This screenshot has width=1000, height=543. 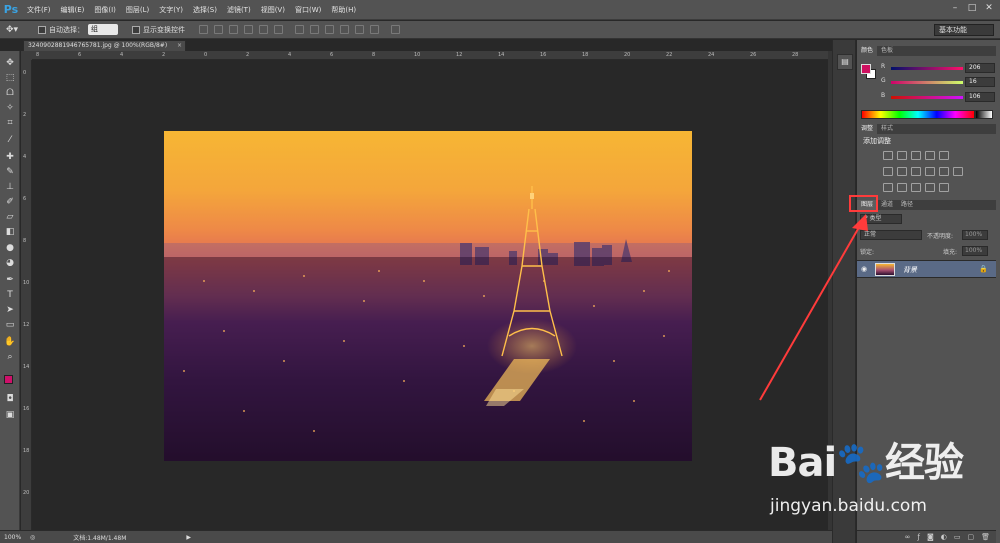 I want to click on grayscale-ramp, so click(x=984, y=114).